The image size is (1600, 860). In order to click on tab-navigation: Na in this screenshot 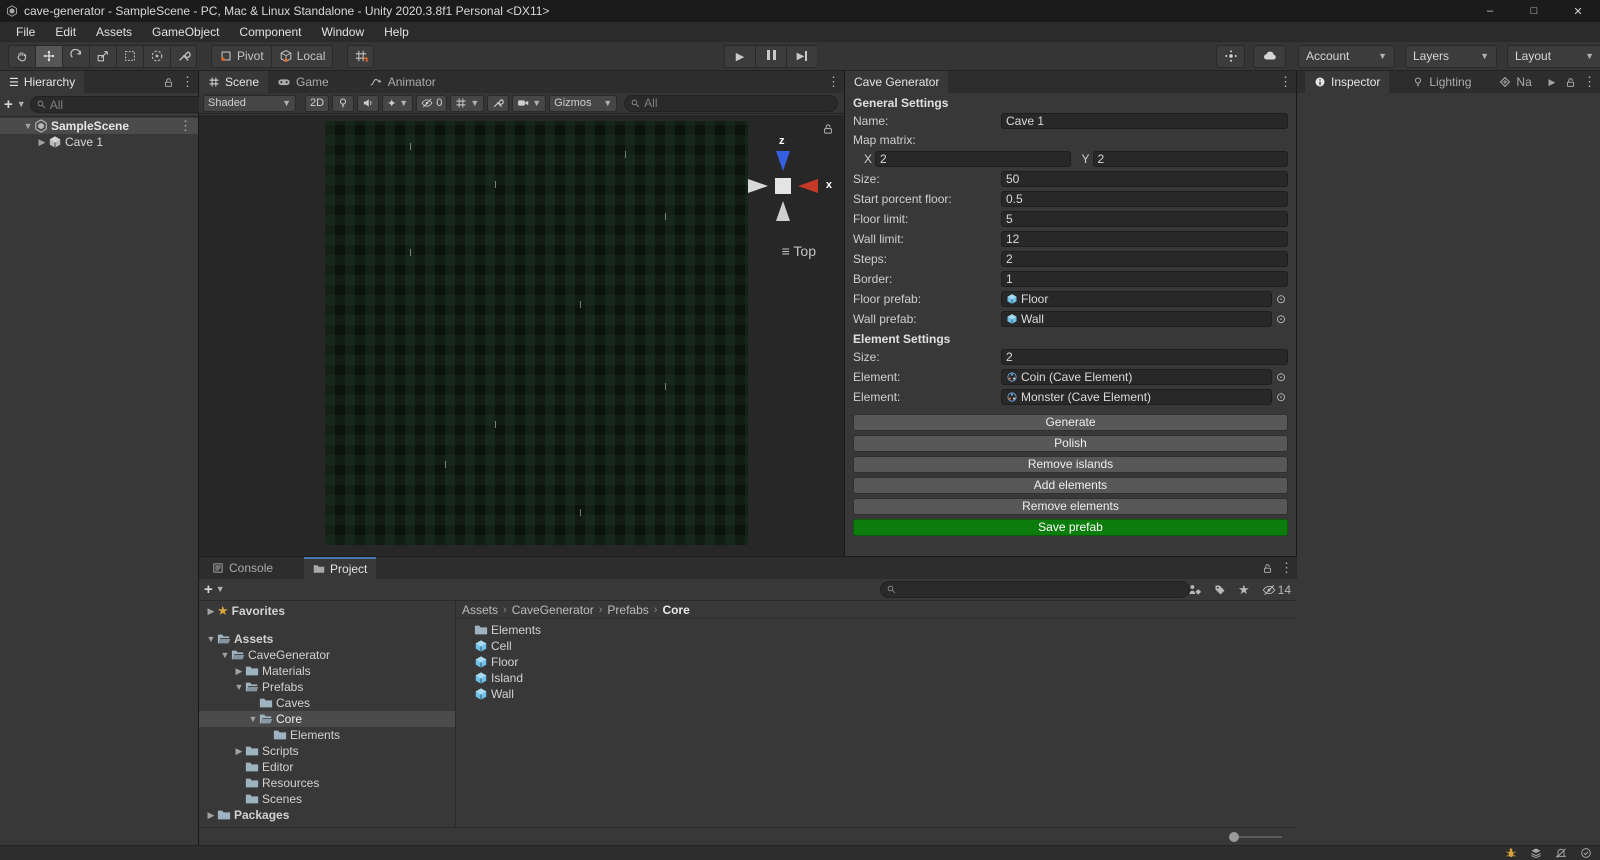, I will do `click(1511, 82)`.